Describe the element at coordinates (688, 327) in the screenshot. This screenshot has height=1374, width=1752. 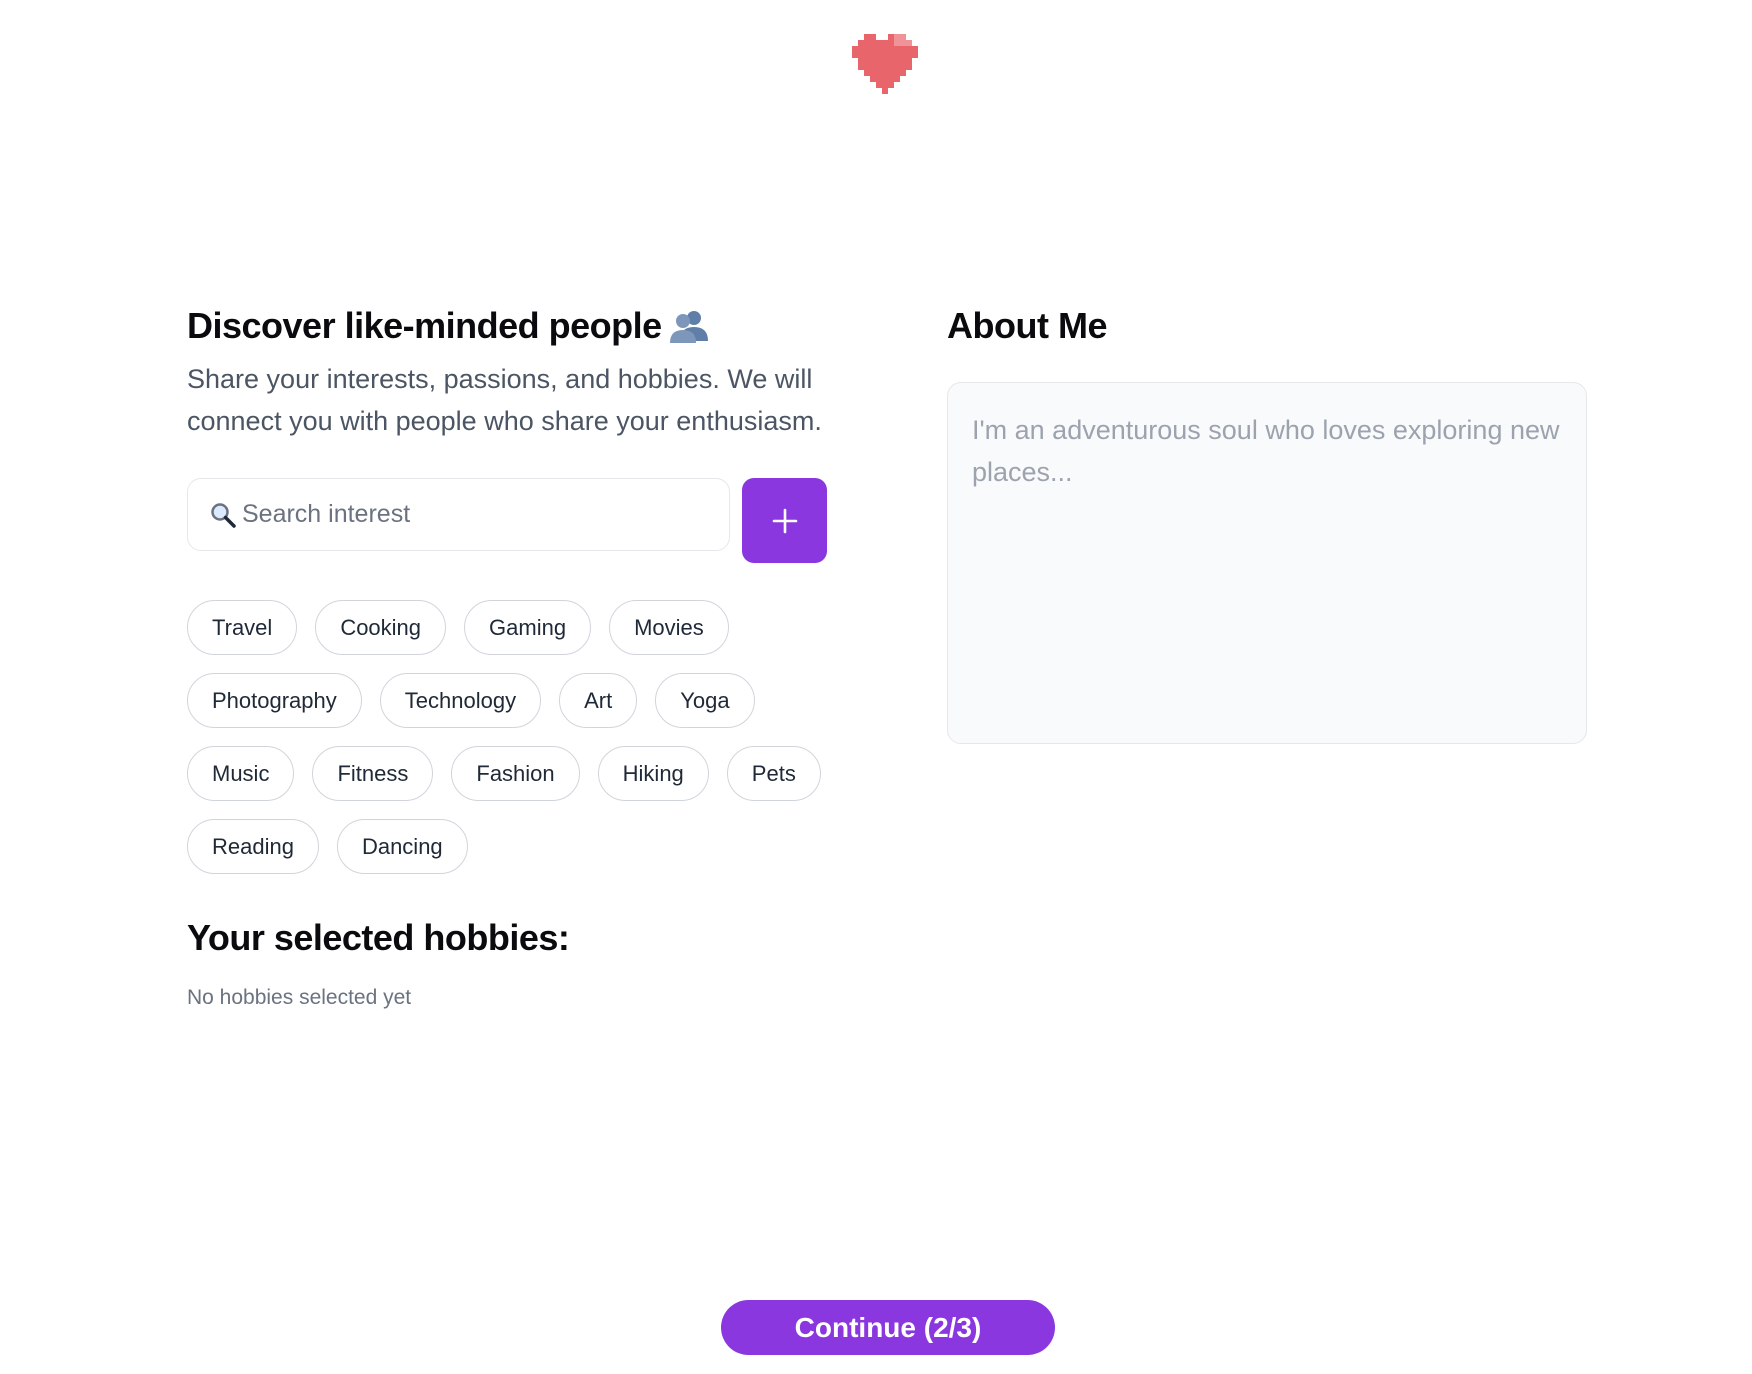
I see `people-silhouette-icon` at that location.